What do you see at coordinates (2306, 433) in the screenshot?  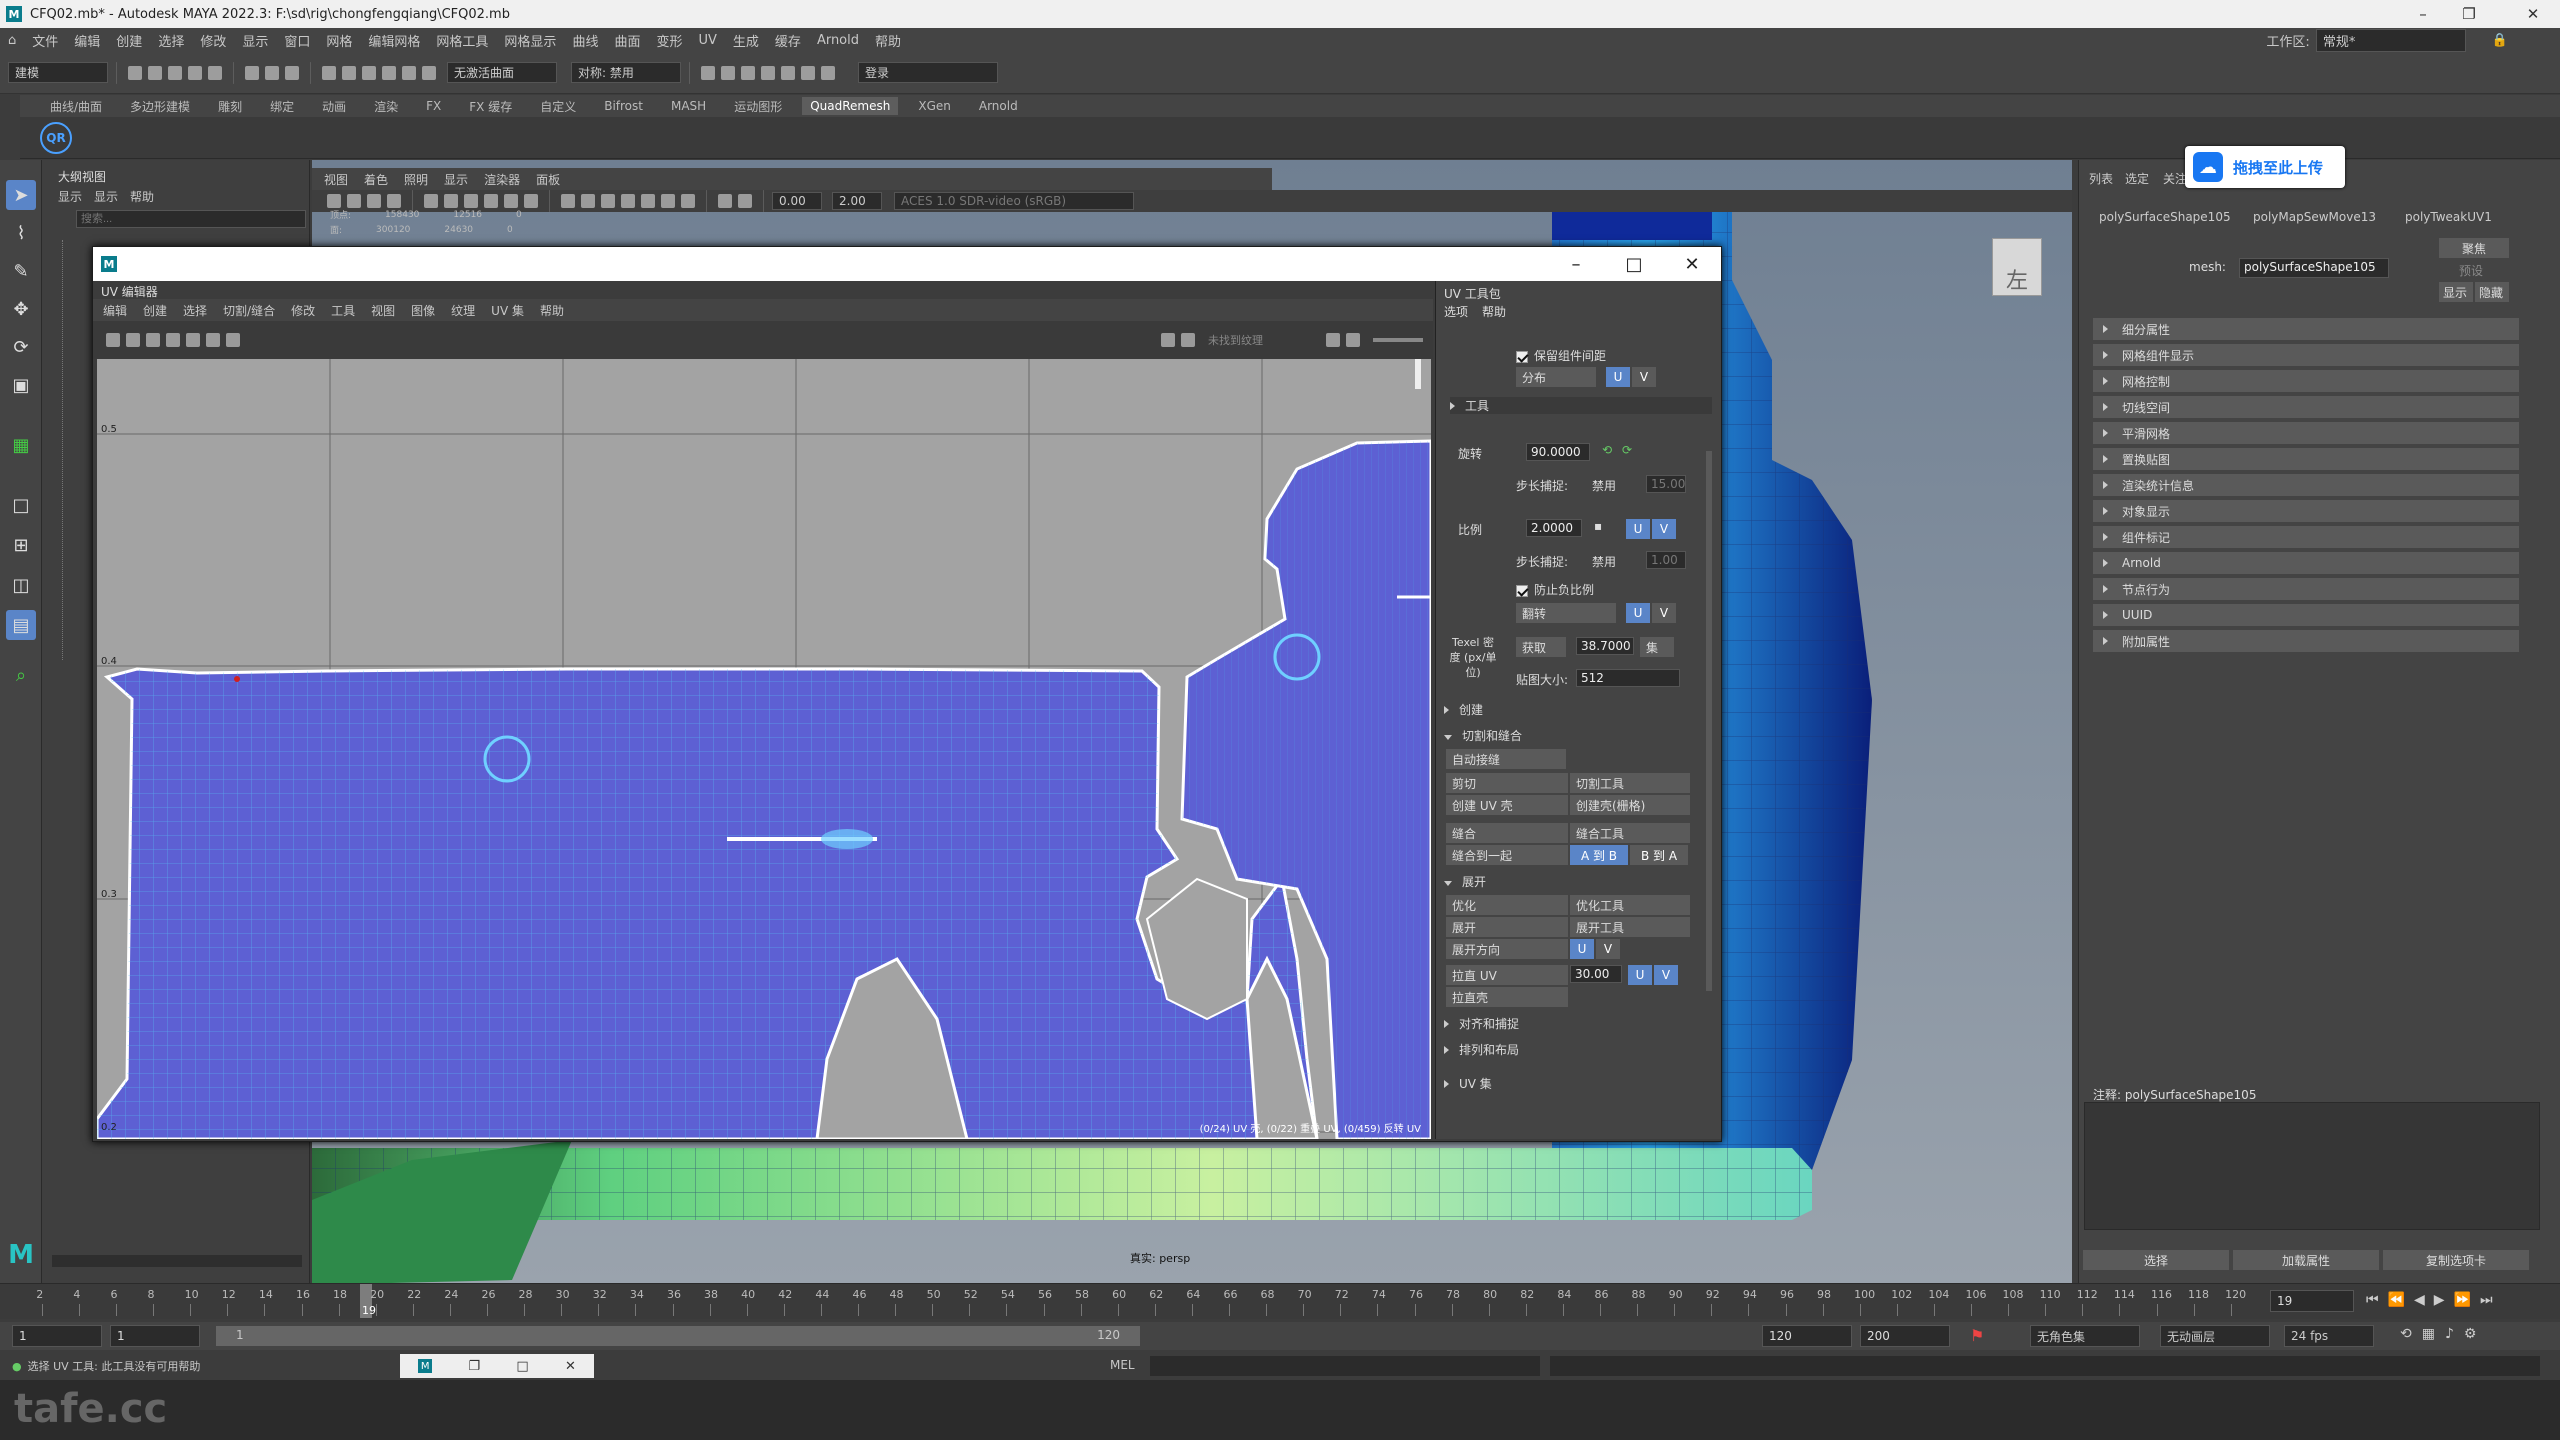 I see `attr-section-smooth-mesh: 平滑网格` at bounding box center [2306, 433].